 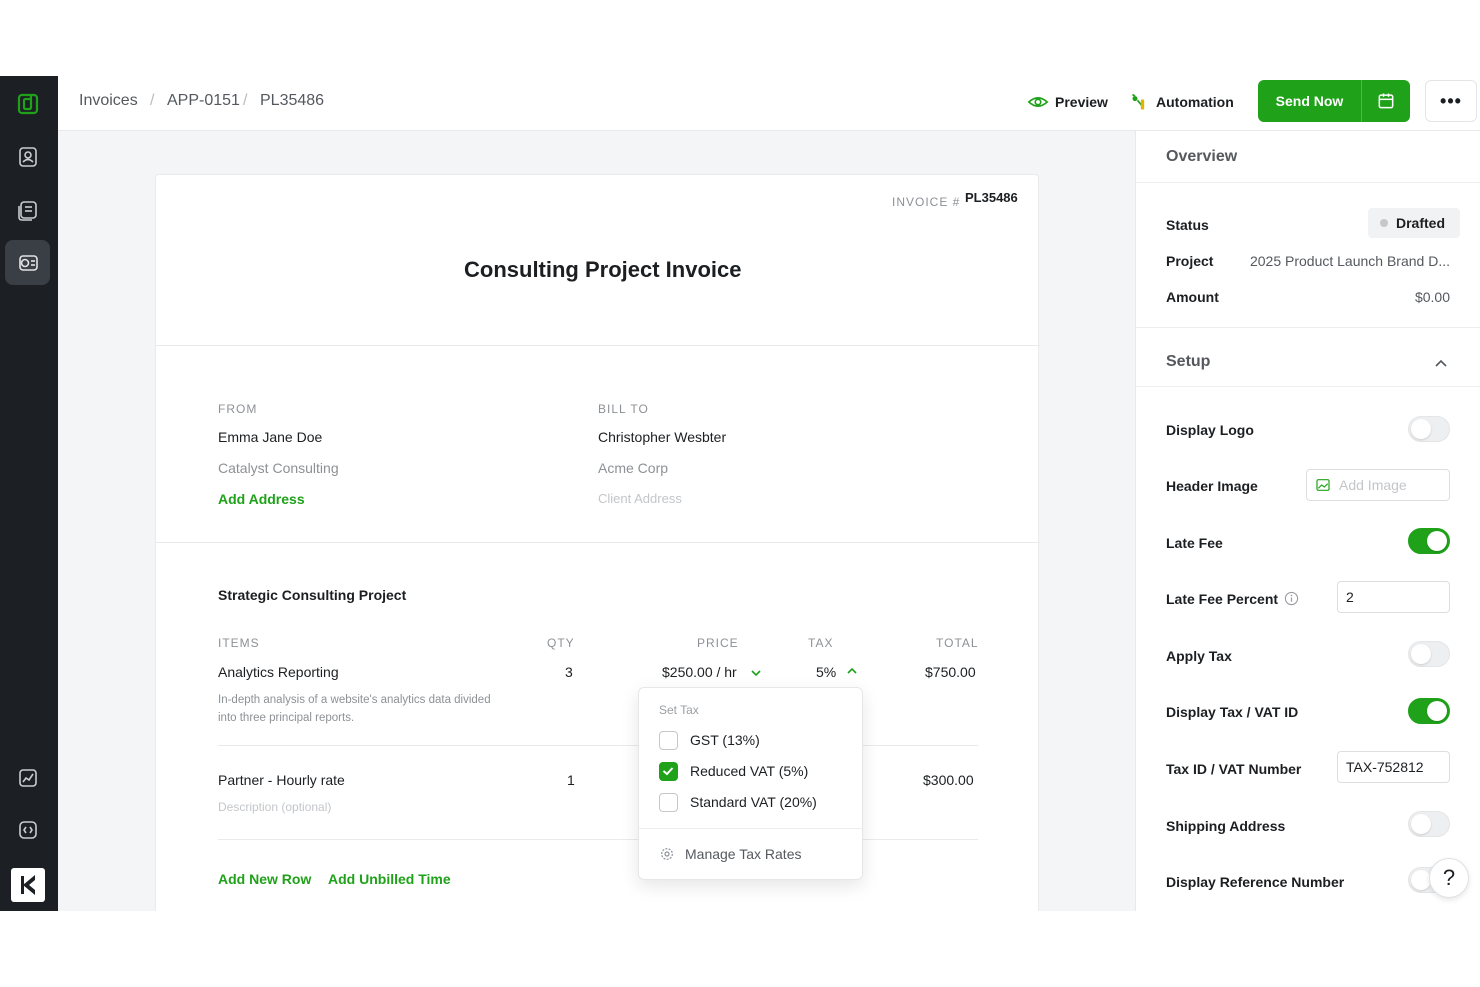 What do you see at coordinates (725, 740) in the screenshot?
I see `gst-option-label: GST (13%)` at bounding box center [725, 740].